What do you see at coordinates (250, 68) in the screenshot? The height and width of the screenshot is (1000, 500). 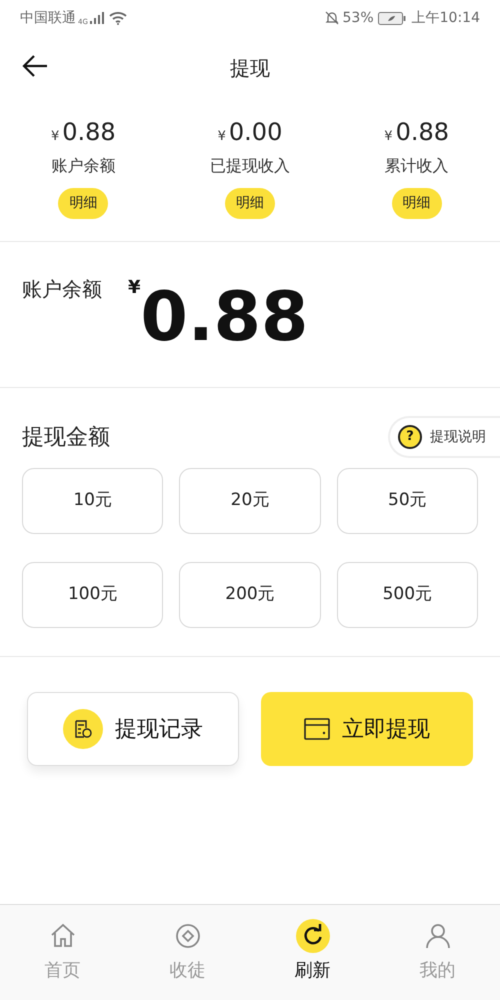 I see `page-title: 提现` at bounding box center [250, 68].